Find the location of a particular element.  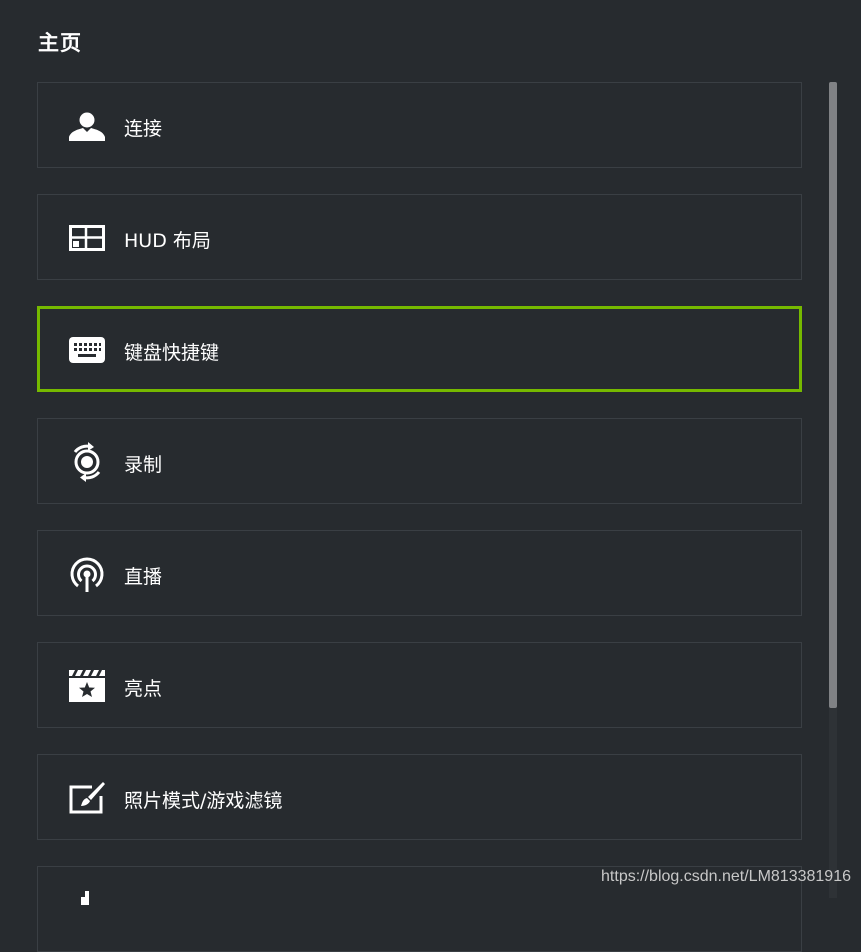

photo-mode-icon is located at coordinates (87, 798).